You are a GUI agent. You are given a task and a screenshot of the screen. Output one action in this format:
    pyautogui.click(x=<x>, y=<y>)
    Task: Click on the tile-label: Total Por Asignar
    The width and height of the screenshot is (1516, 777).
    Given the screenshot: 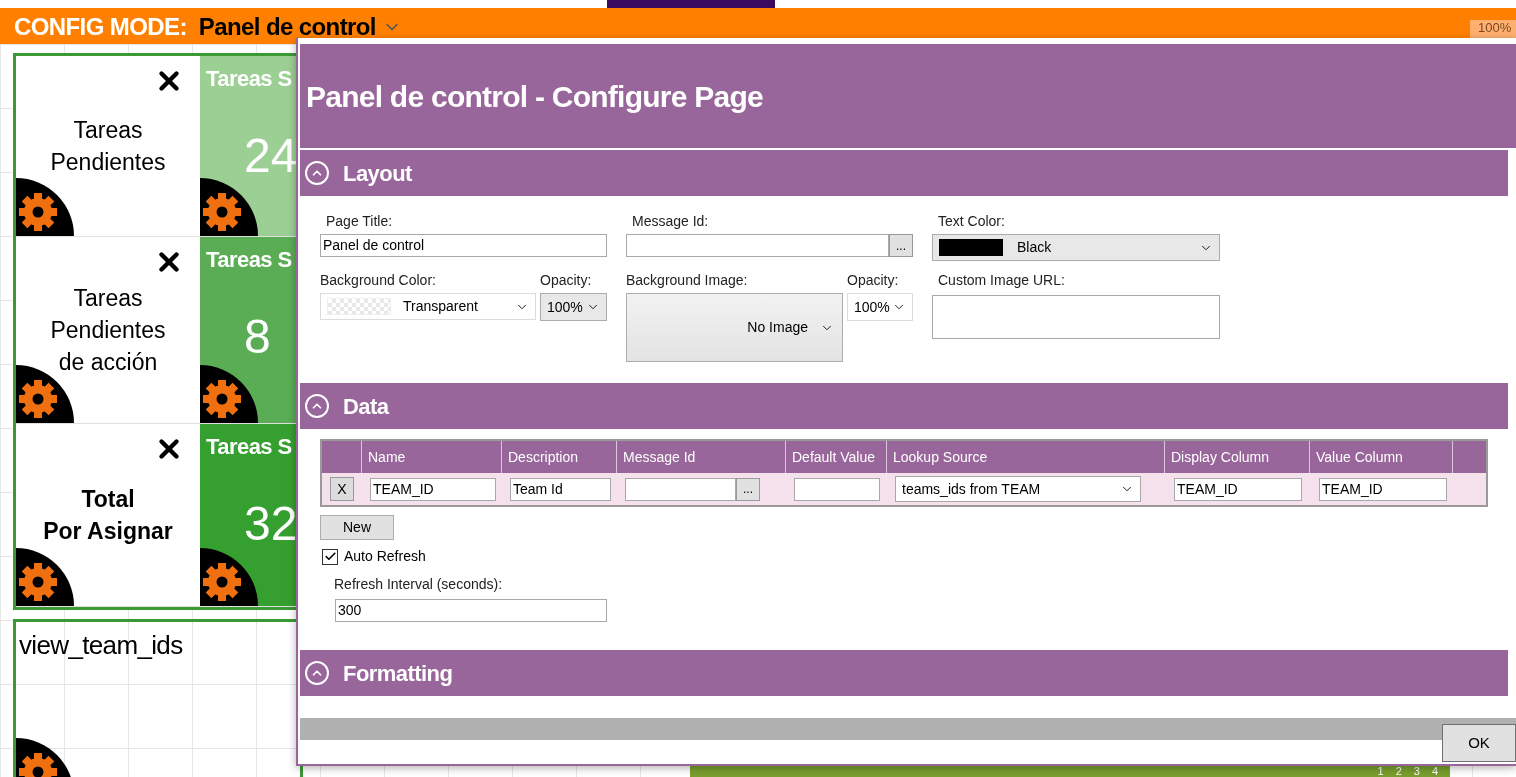 What is the action you would take?
    pyautogui.click(x=108, y=515)
    